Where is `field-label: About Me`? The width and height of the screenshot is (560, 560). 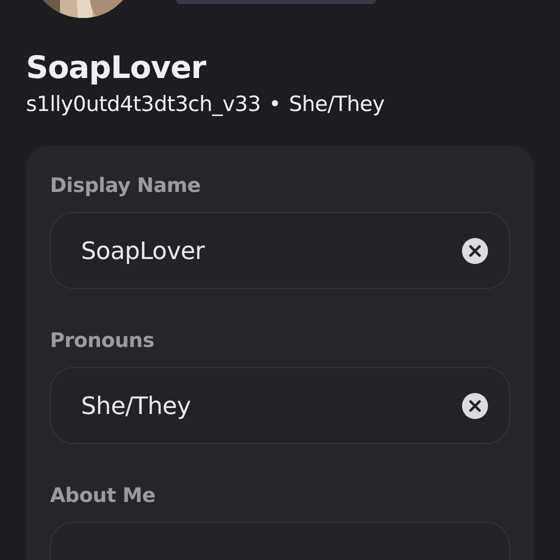
field-label: About Me is located at coordinates (103, 495).